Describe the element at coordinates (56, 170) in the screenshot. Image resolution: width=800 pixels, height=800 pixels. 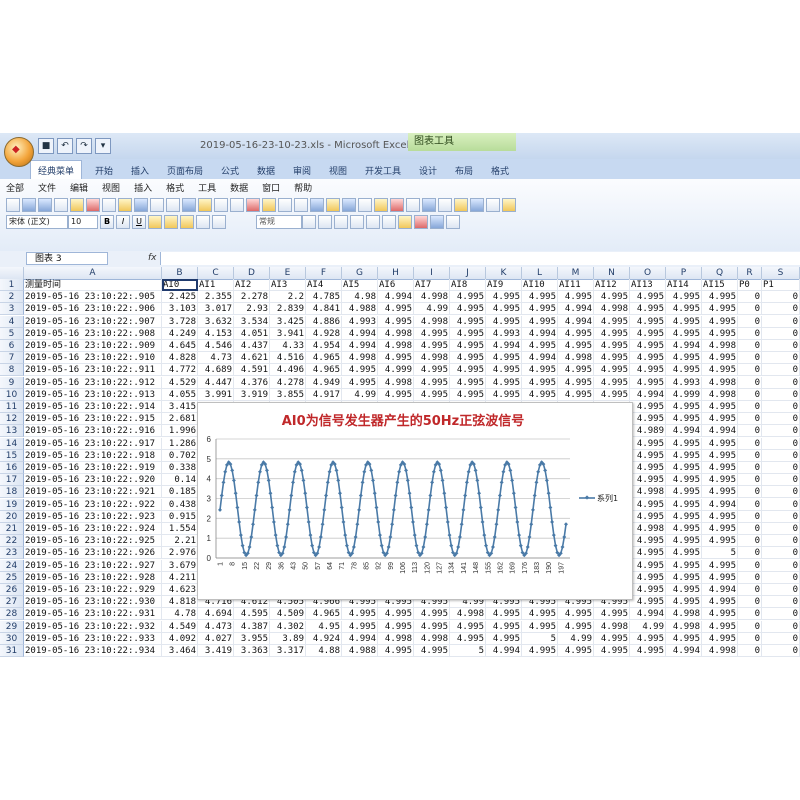
I see `ribbon-tab: 经典菜单` at that location.